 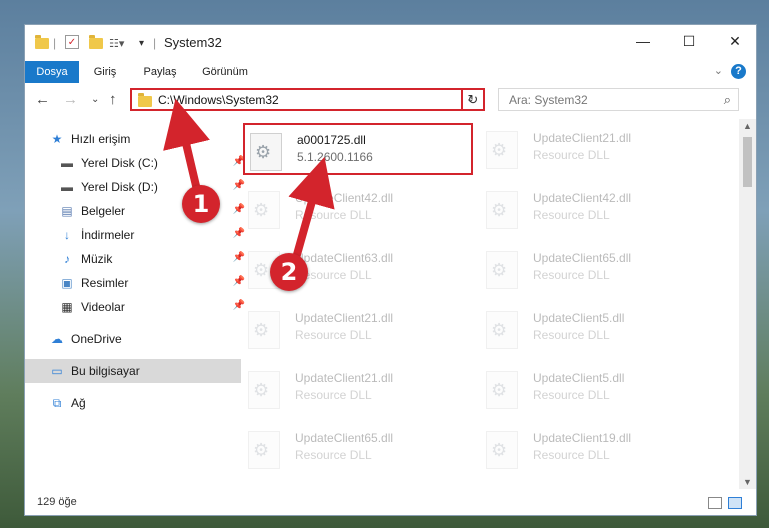 I want to click on recent-locations-chevron-icon: ⌄, so click(x=95, y=99).